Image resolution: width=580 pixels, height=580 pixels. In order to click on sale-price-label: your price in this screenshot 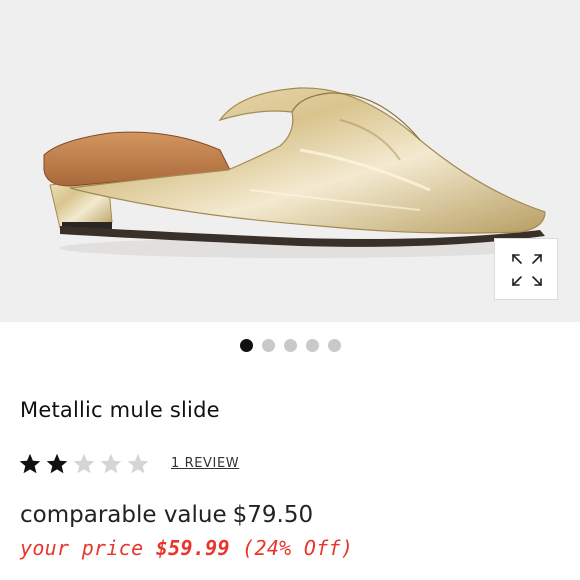, I will do `click(82, 548)`.